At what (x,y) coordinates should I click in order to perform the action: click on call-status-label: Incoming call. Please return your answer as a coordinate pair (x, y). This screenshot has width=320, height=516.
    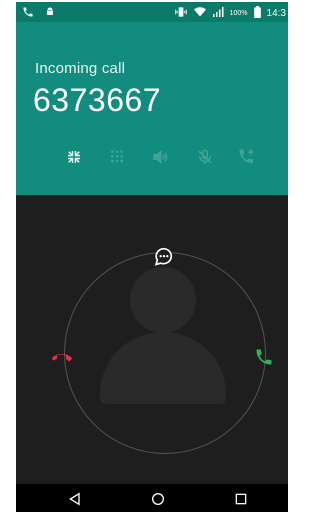
    Looking at the image, I should click on (80, 68).